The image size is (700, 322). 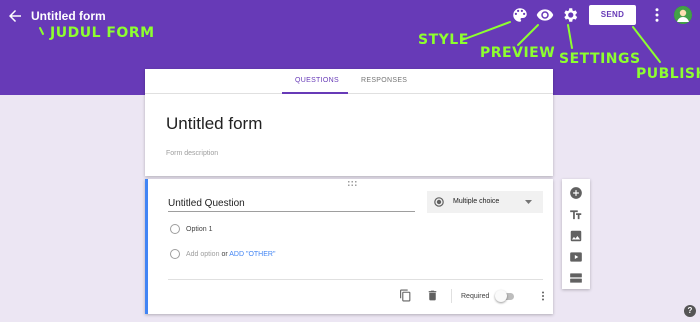 What do you see at coordinates (690, 311) in the screenshot?
I see `help-button: ?` at bounding box center [690, 311].